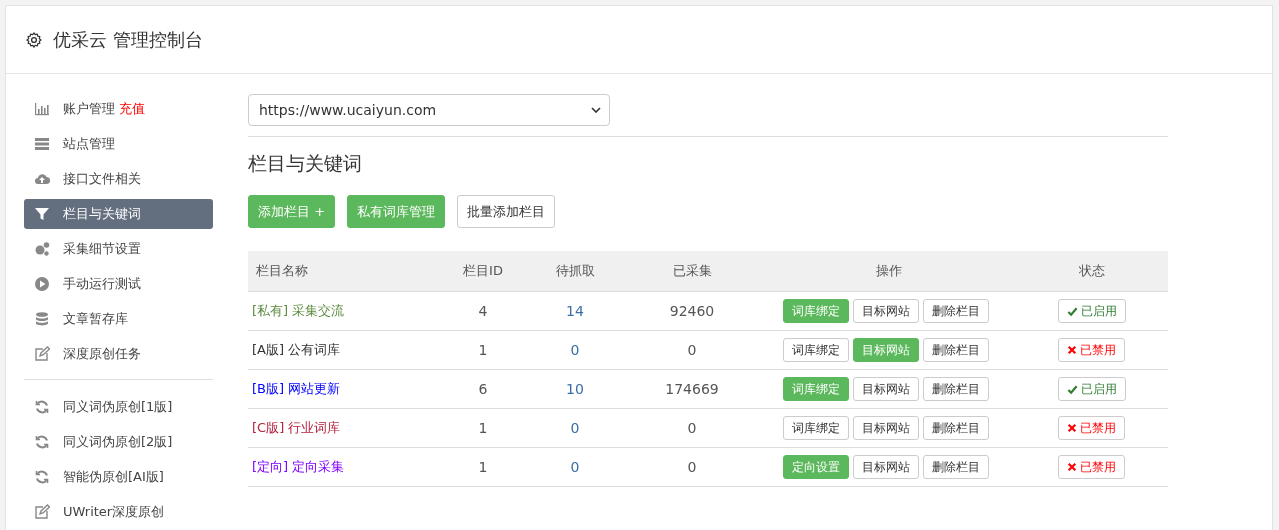  I want to click on table-cell: 92460, so click(692, 311).